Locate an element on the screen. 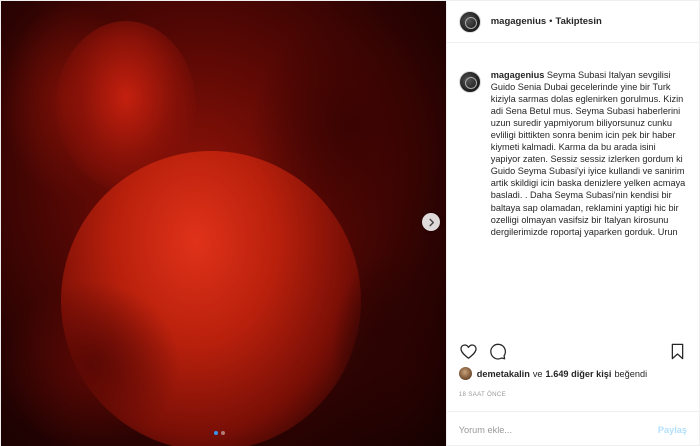 The height and width of the screenshot is (446, 700). liker-avatar is located at coordinates (465, 373).